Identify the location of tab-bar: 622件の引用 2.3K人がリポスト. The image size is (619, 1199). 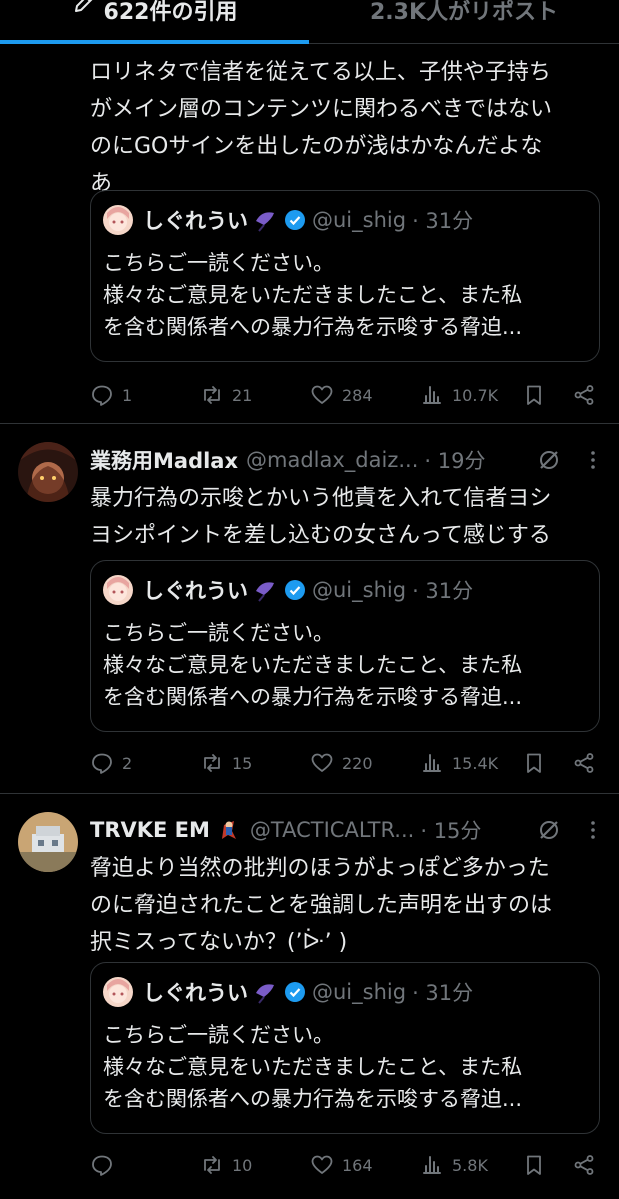
(309, 22).